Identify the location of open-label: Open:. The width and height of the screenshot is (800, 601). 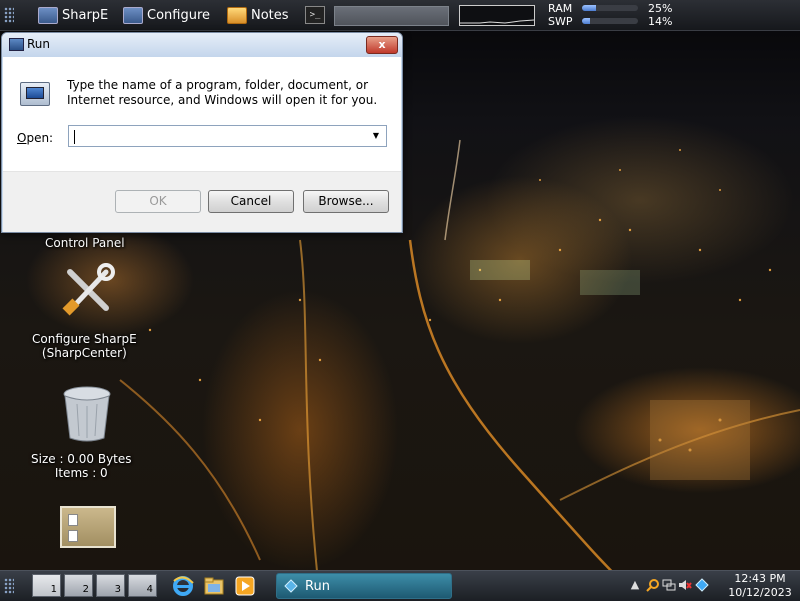
(35, 138).